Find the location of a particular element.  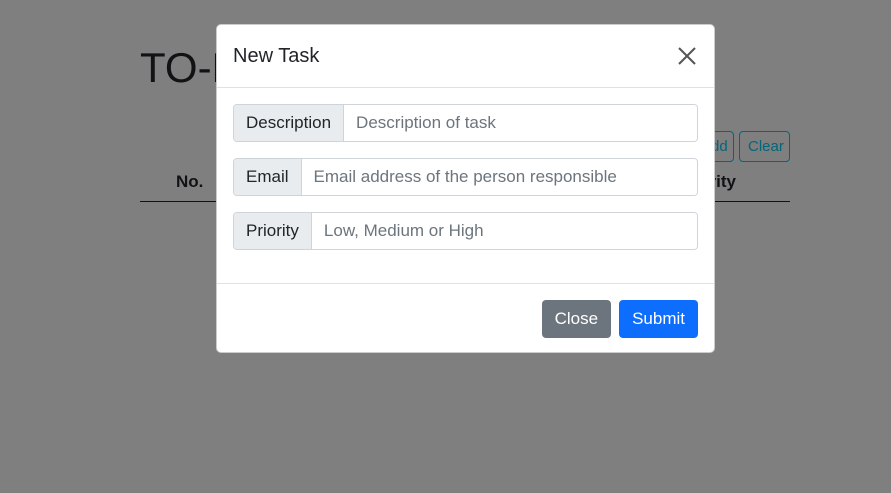

email-field-group: Email is located at coordinates (465, 177).